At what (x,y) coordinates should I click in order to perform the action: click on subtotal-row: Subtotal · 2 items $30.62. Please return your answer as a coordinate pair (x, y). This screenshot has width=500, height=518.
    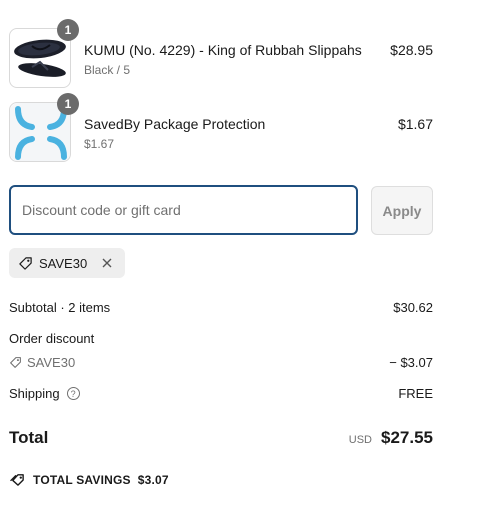
    Looking at the image, I should click on (221, 307).